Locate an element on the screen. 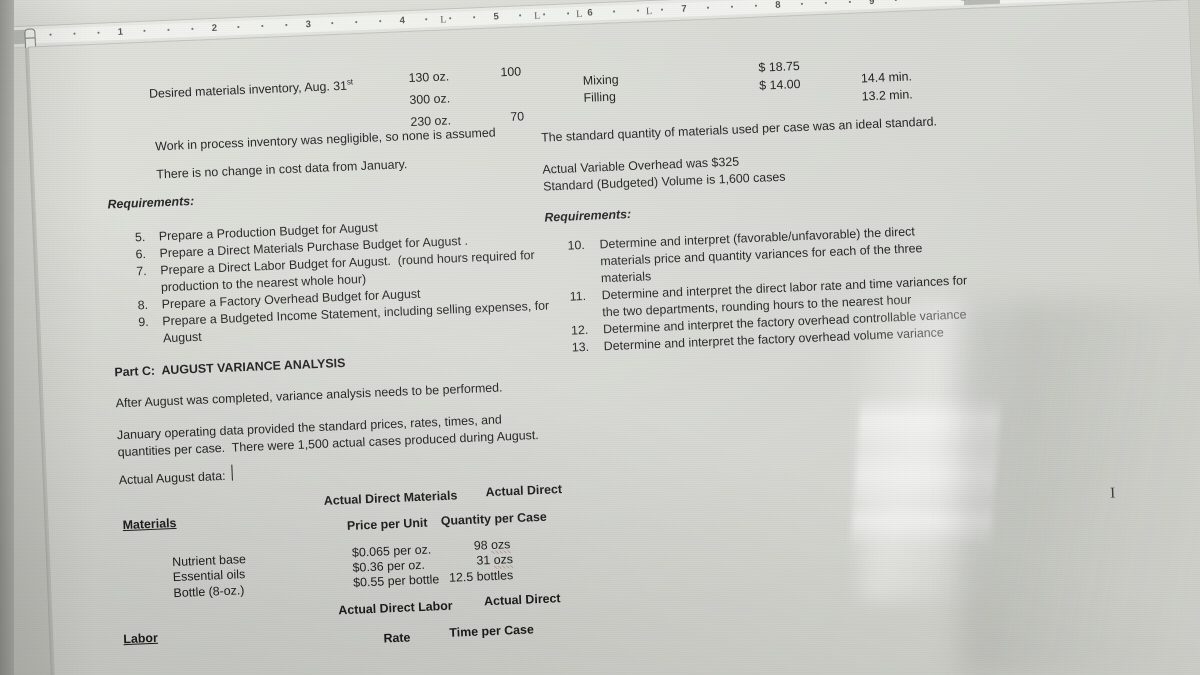 Image resolution: width=1200 pixels, height=675 pixels. part-c-heading: Part C: AUGUST VARIANCE ANALYSIS is located at coordinates (230, 367).